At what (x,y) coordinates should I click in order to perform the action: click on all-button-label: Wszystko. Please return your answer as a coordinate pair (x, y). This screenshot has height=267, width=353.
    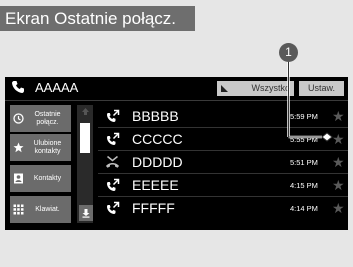
    Looking at the image, I should click on (270, 88).